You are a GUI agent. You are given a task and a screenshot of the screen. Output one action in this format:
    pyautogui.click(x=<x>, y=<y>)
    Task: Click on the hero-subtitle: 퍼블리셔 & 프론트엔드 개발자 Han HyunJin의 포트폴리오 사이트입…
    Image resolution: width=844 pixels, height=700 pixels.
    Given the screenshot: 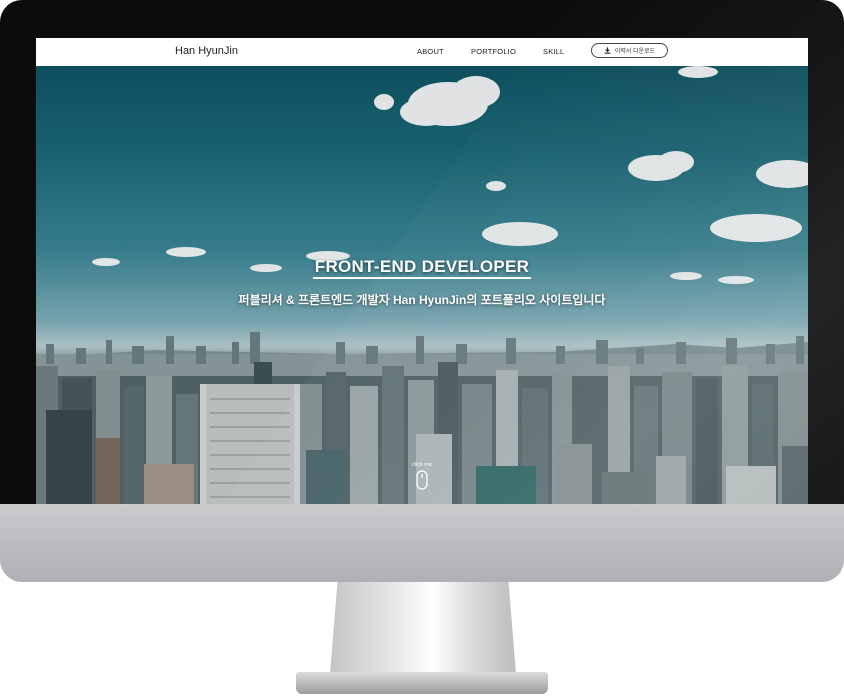 What is the action you would take?
    pyautogui.click(x=422, y=300)
    